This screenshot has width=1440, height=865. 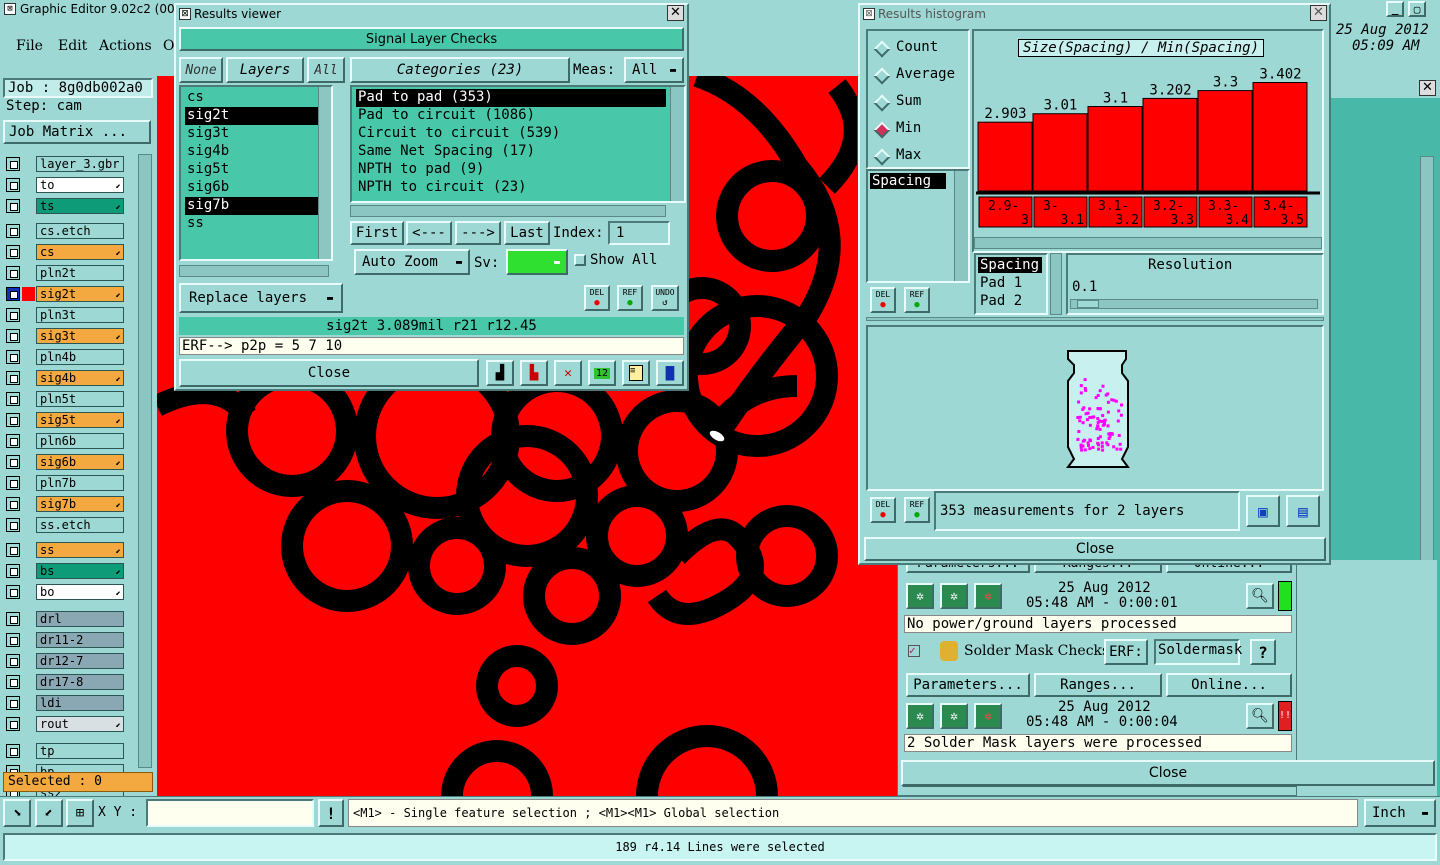 I want to click on measure-pad2: Pad 2, so click(x=1001, y=301).